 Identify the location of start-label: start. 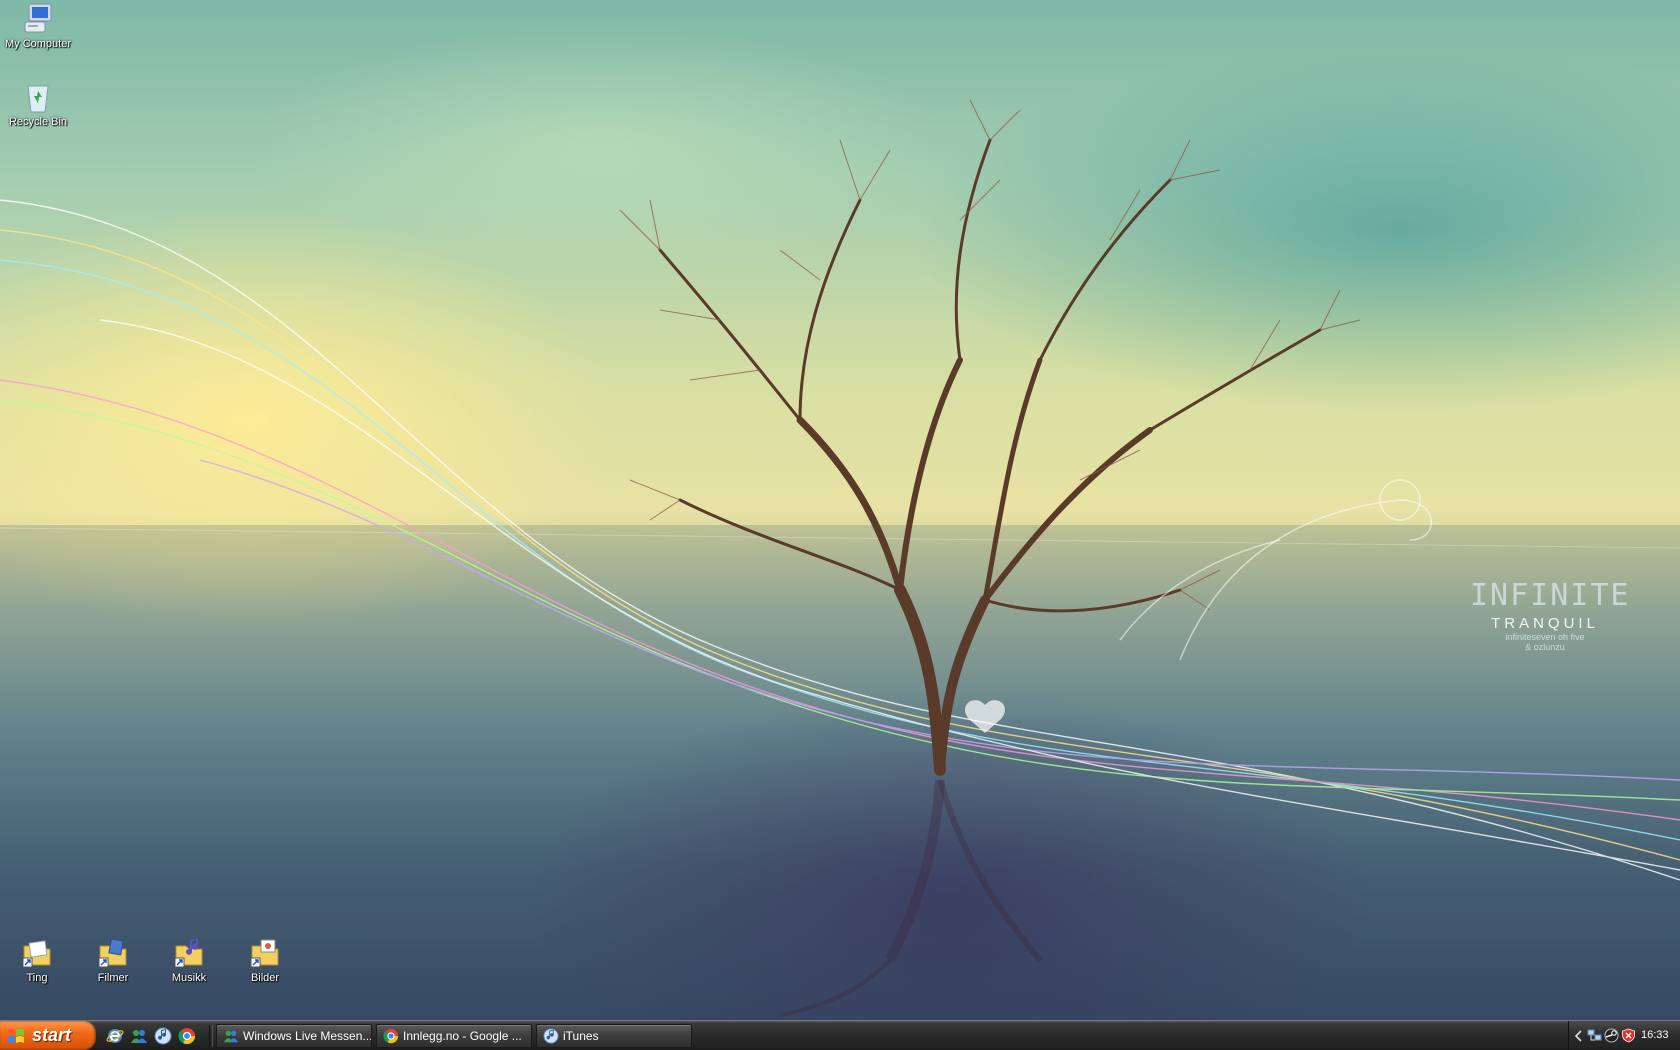
(52, 1035).